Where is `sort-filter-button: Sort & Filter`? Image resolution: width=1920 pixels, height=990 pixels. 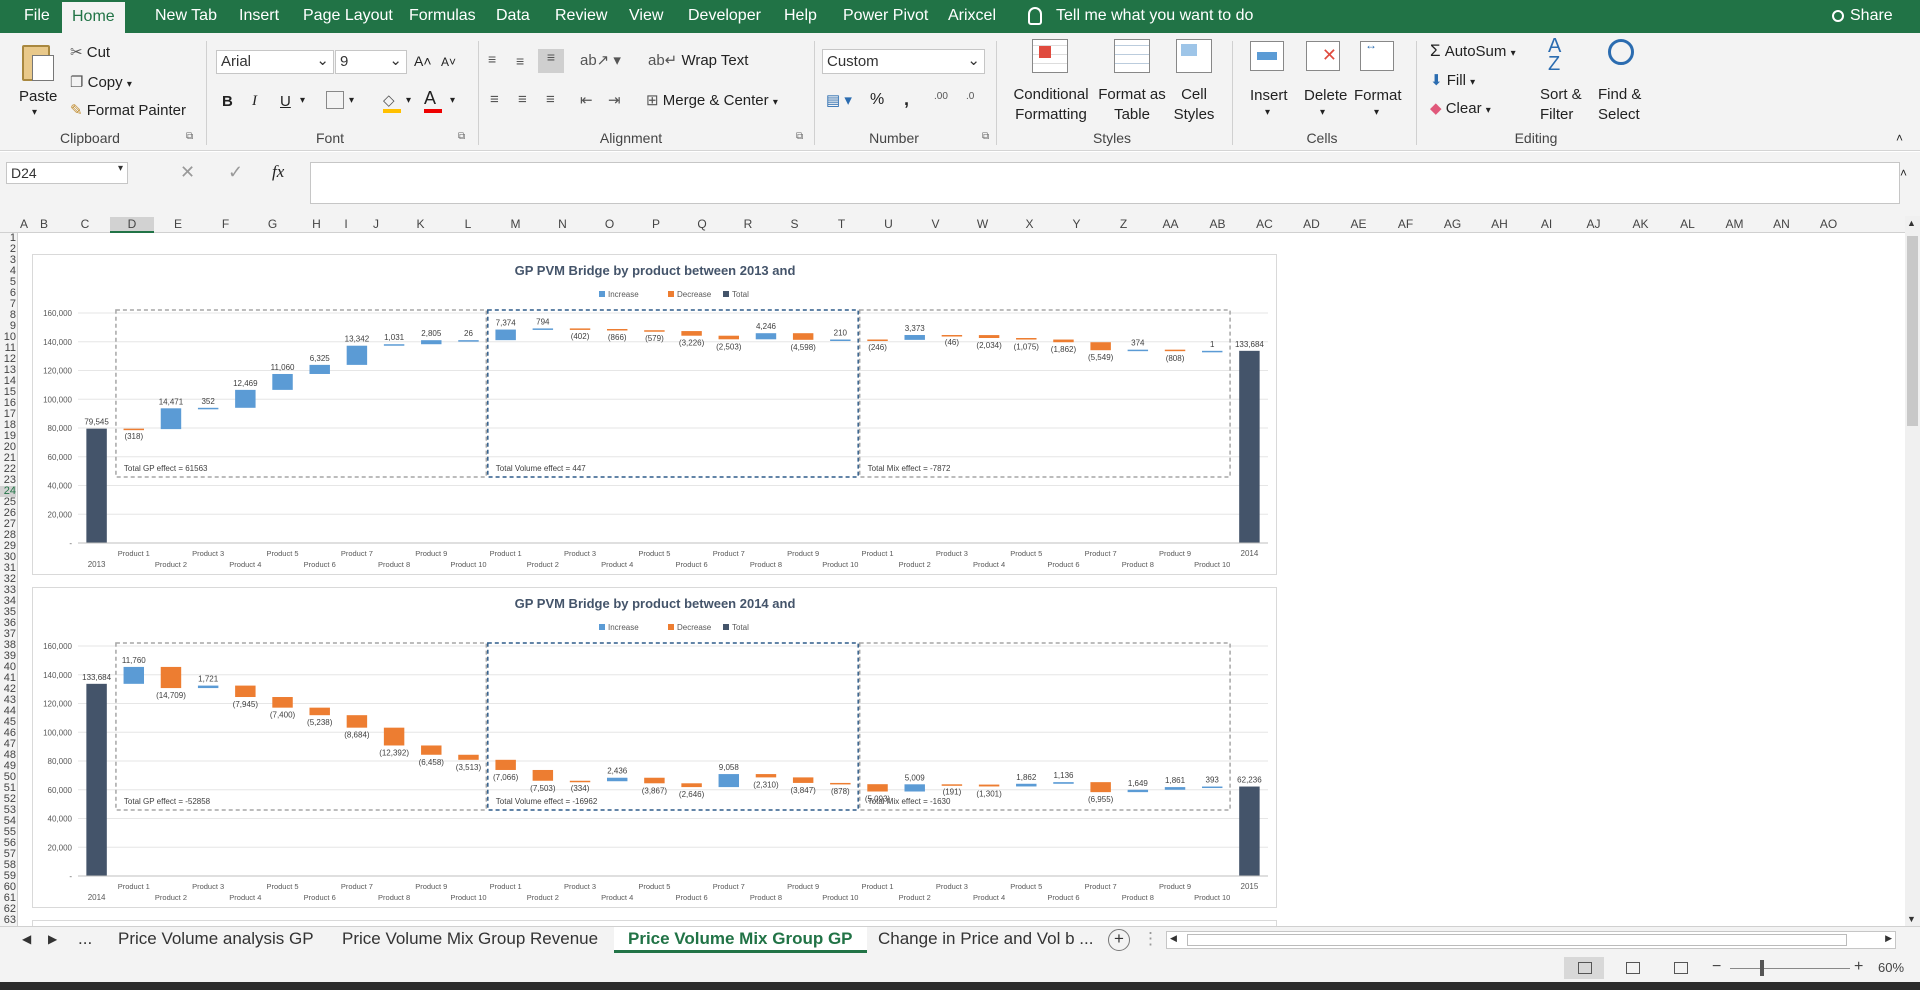
sort-filter-button: Sort & Filter is located at coordinates (1561, 105).